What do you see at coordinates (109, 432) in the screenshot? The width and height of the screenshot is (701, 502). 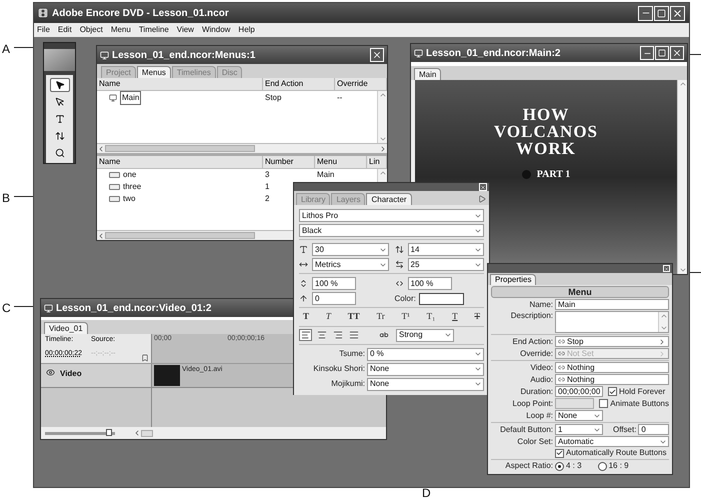 I see `slider-thumb` at bounding box center [109, 432].